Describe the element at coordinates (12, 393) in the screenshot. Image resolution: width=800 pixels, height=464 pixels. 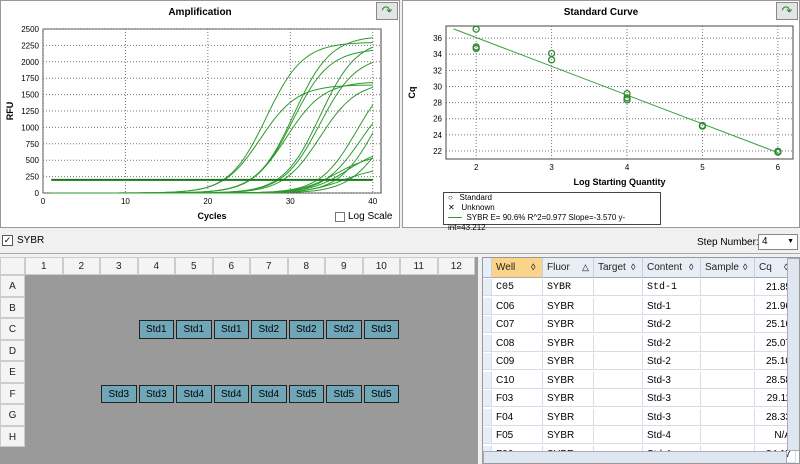
I see `row-header: F` at that location.